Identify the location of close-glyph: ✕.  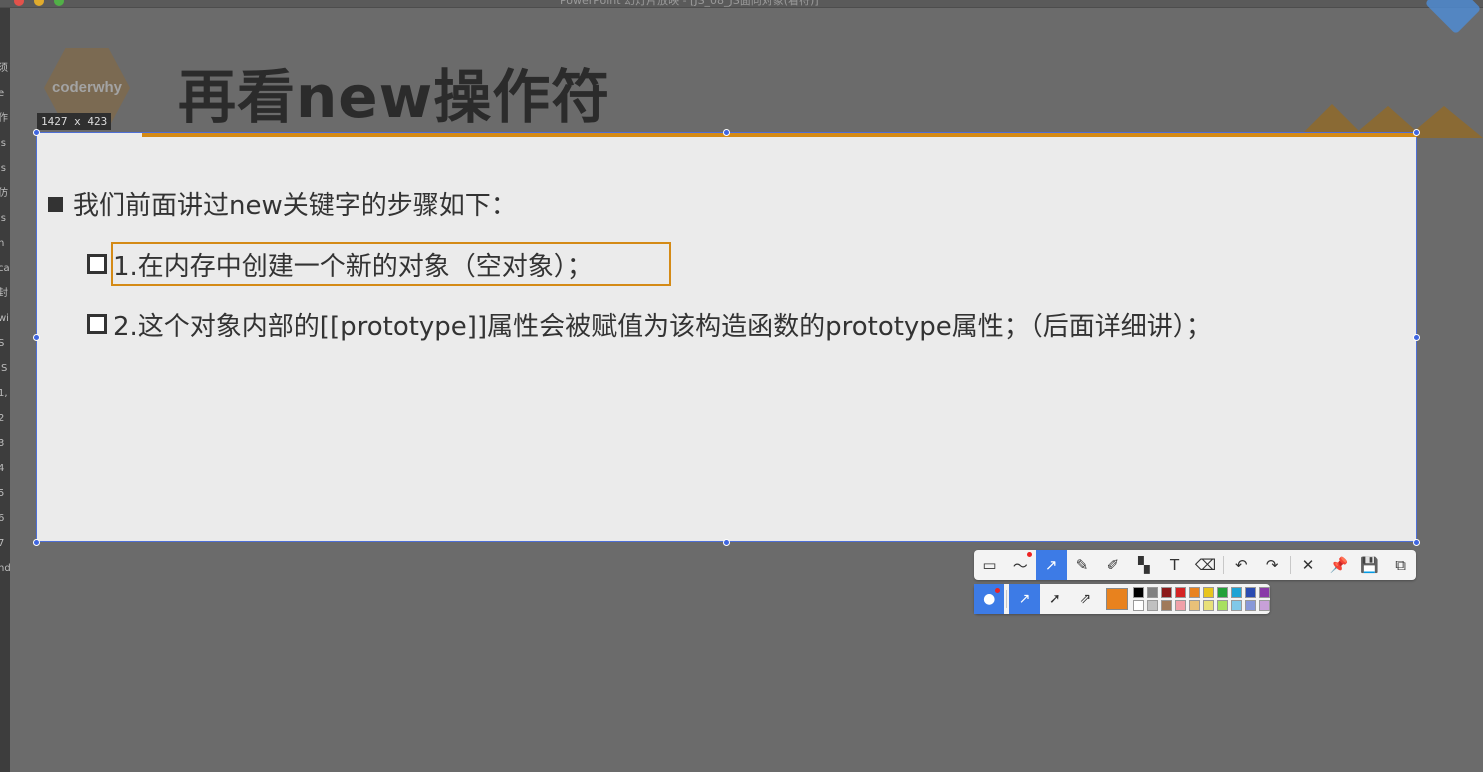
(1308, 565).